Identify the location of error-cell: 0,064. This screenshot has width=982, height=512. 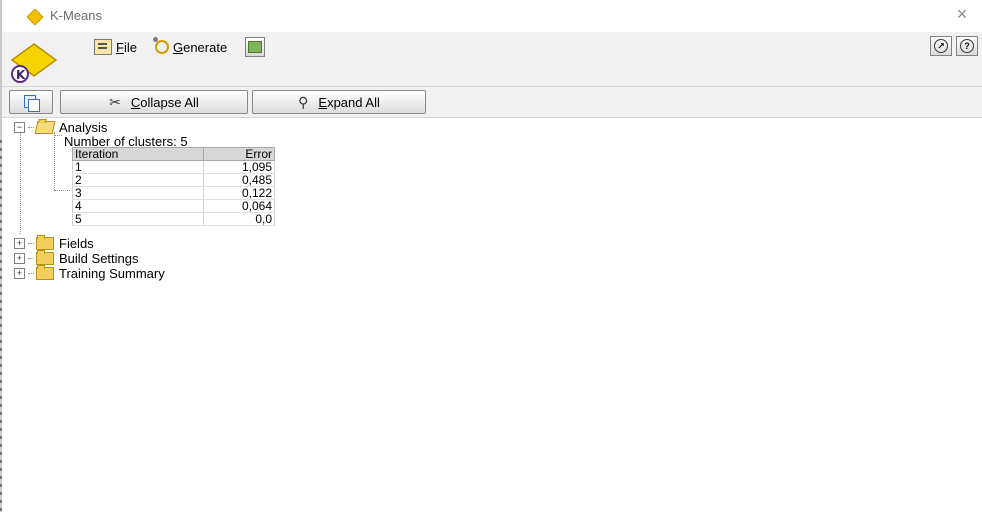
(239, 206).